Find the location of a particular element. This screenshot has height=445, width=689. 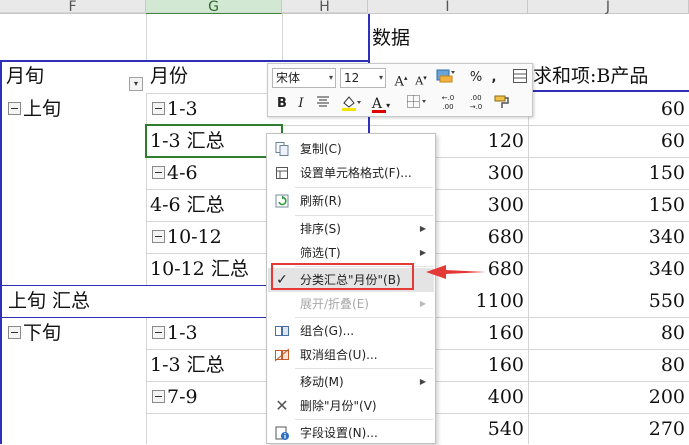

group-shangxun: 上旬 is located at coordinates (34, 109).